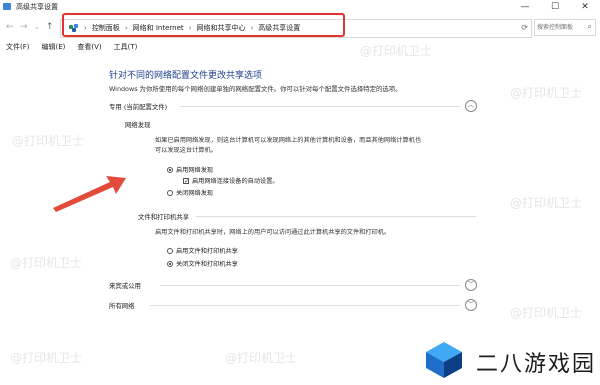 This screenshot has width=600, height=385. What do you see at coordinates (186, 76) in the screenshot?
I see `page-title: 针对不同的网络配置文件更改共享选项` at bounding box center [186, 76].